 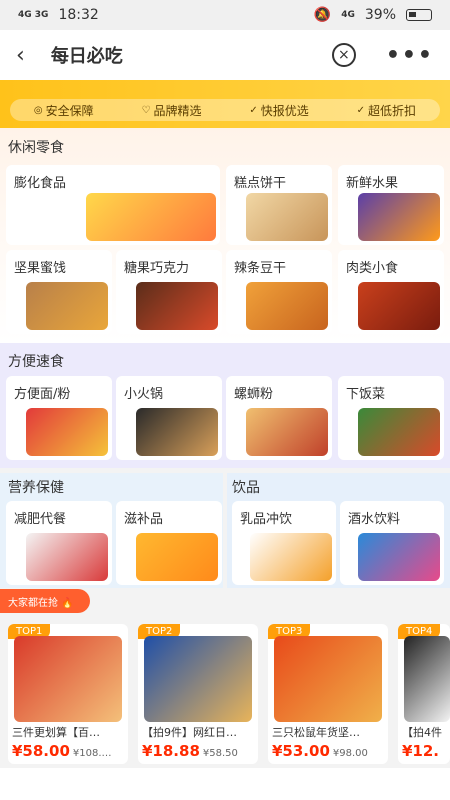 I want to click on product-price: ¥53.00 ¥98.00, so click(x=320, y=751).